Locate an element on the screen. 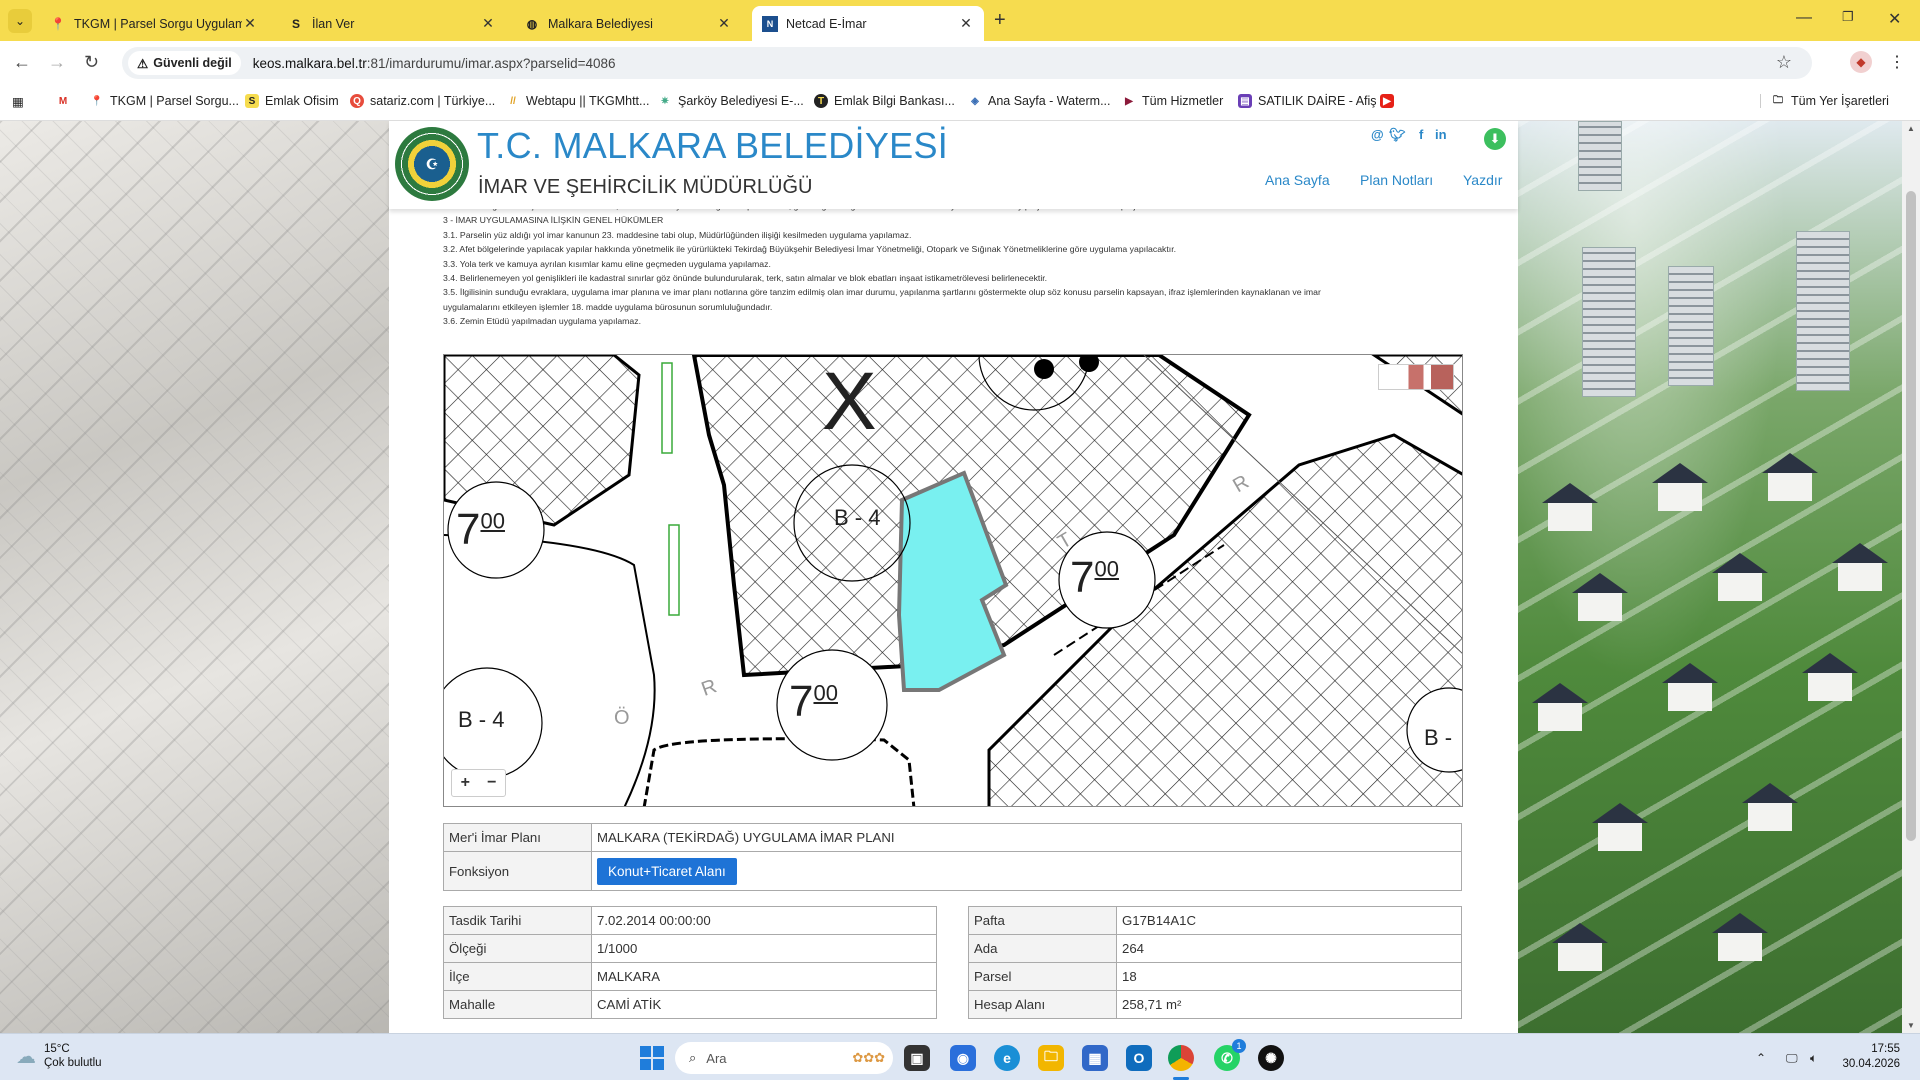  scroll-down-icon: ▼ is located at coordinates (1911, 1025).